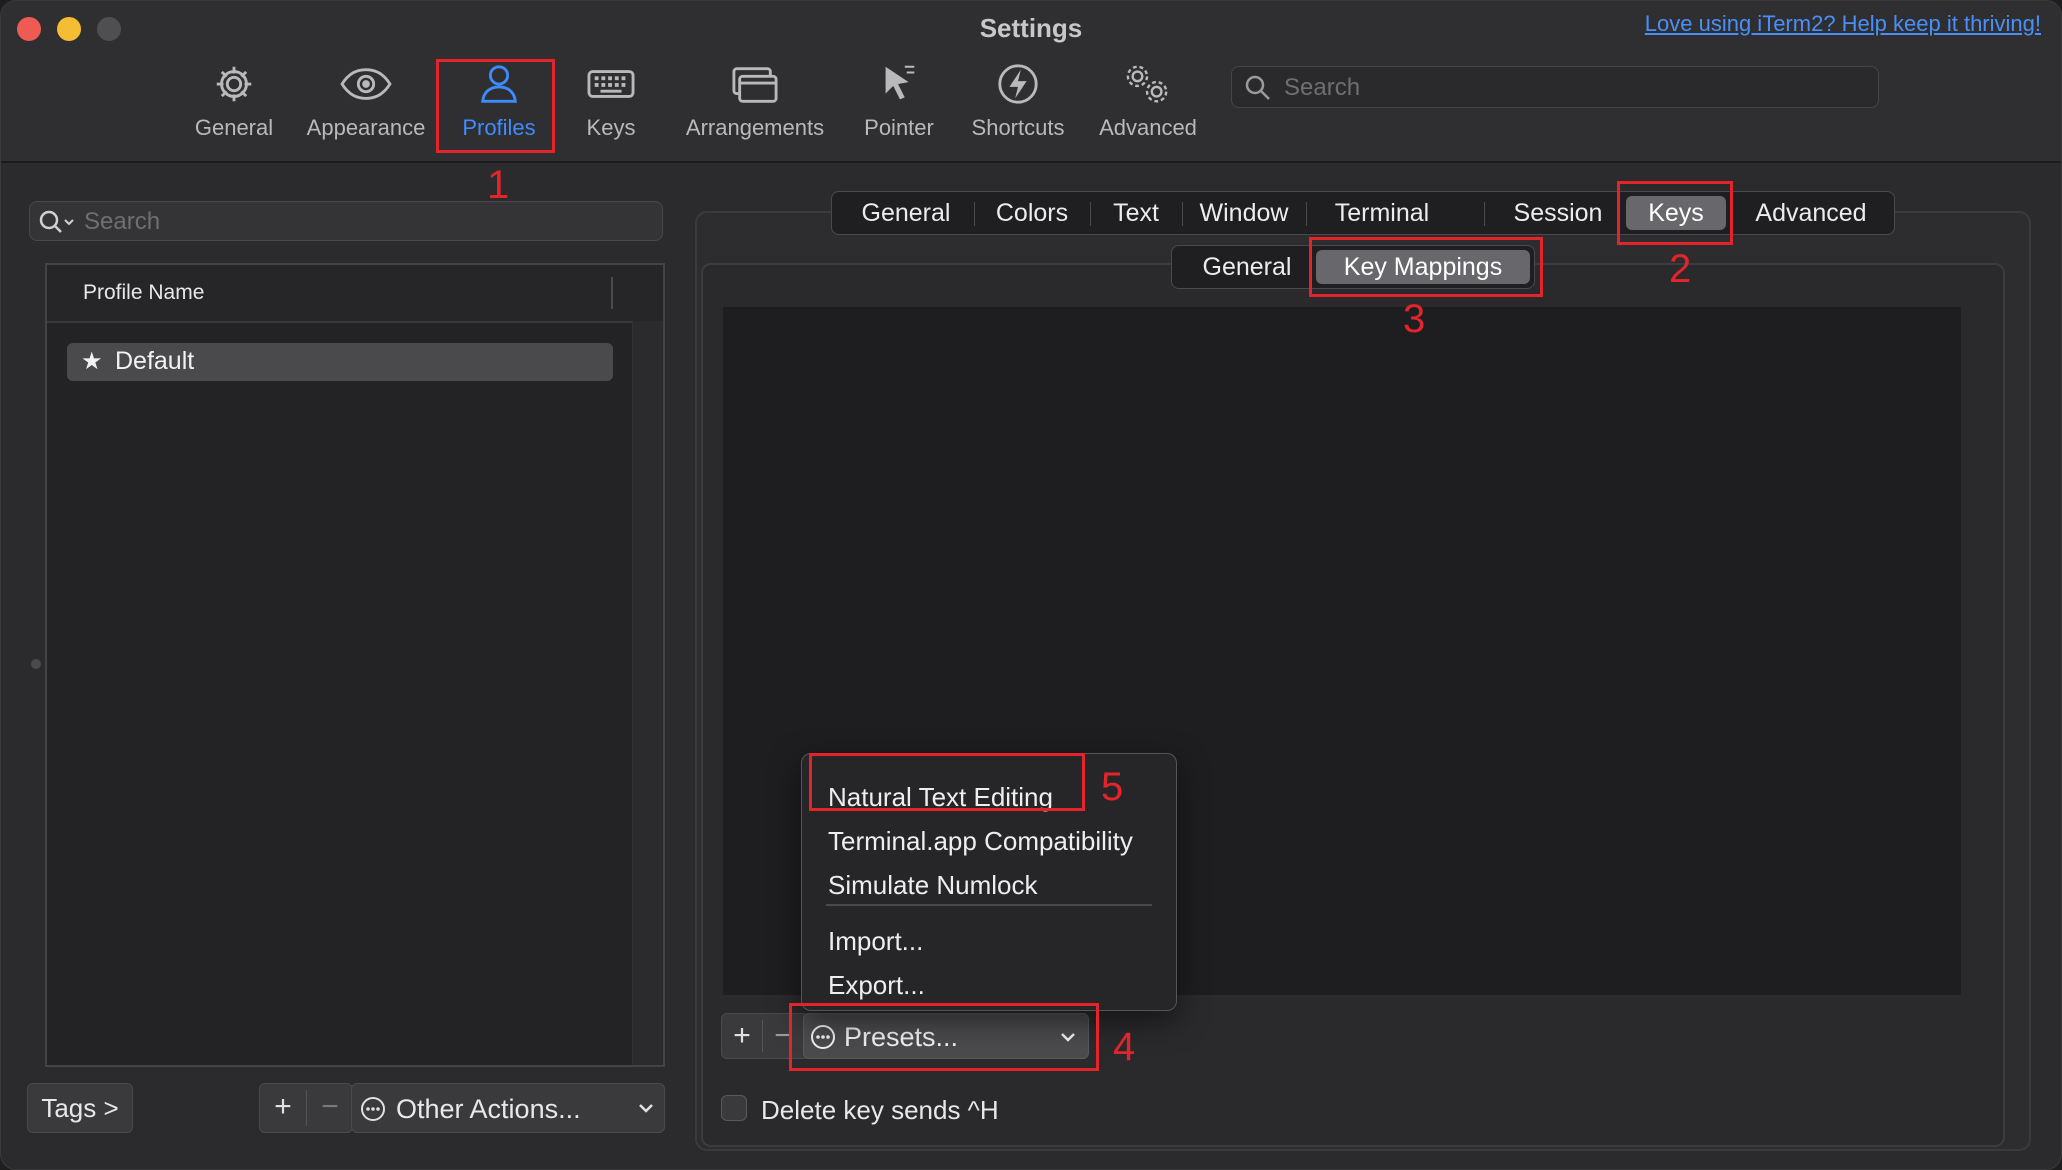 The width and height of the screenshot is (2062, 1170). I want to click on toolbar-pointer: Pointer, so click(899, 106).